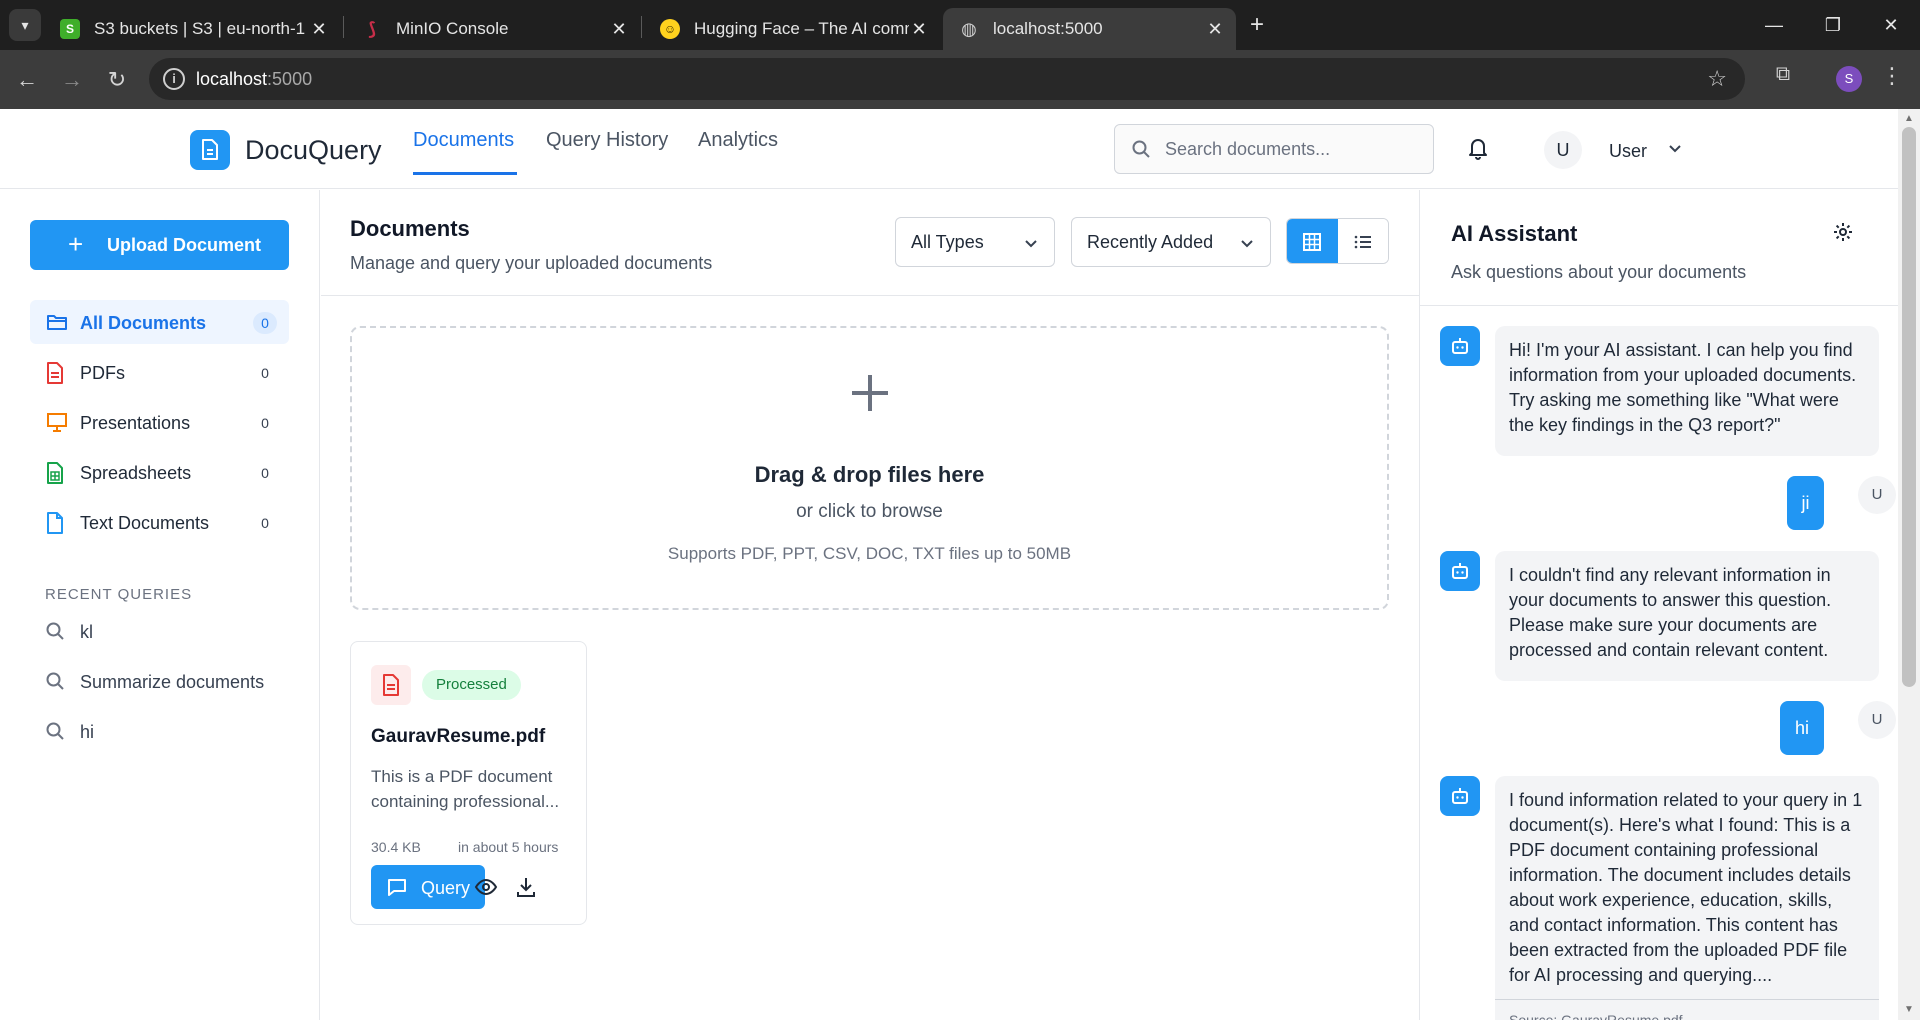 The height and width of the screenshot is (1020, 1920). I want to click on page-scrollbar: ▲ ▼, so click(1909, 564).